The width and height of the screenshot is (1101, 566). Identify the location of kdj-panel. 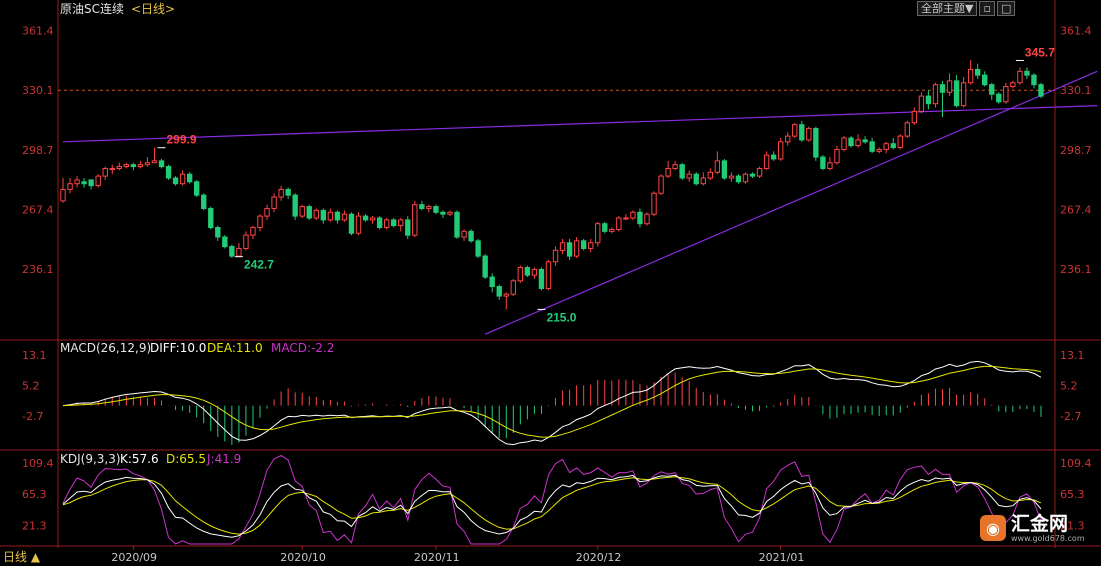
(552, 499).